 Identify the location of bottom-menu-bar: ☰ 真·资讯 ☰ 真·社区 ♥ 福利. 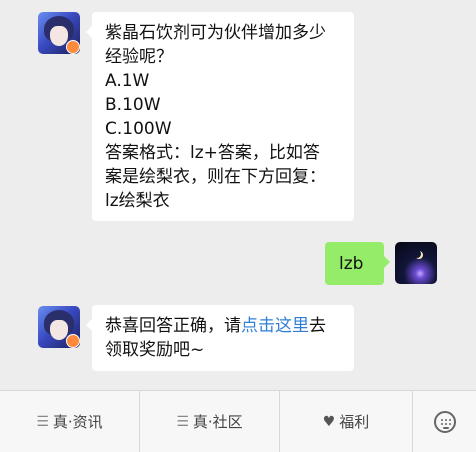
(238, 421).